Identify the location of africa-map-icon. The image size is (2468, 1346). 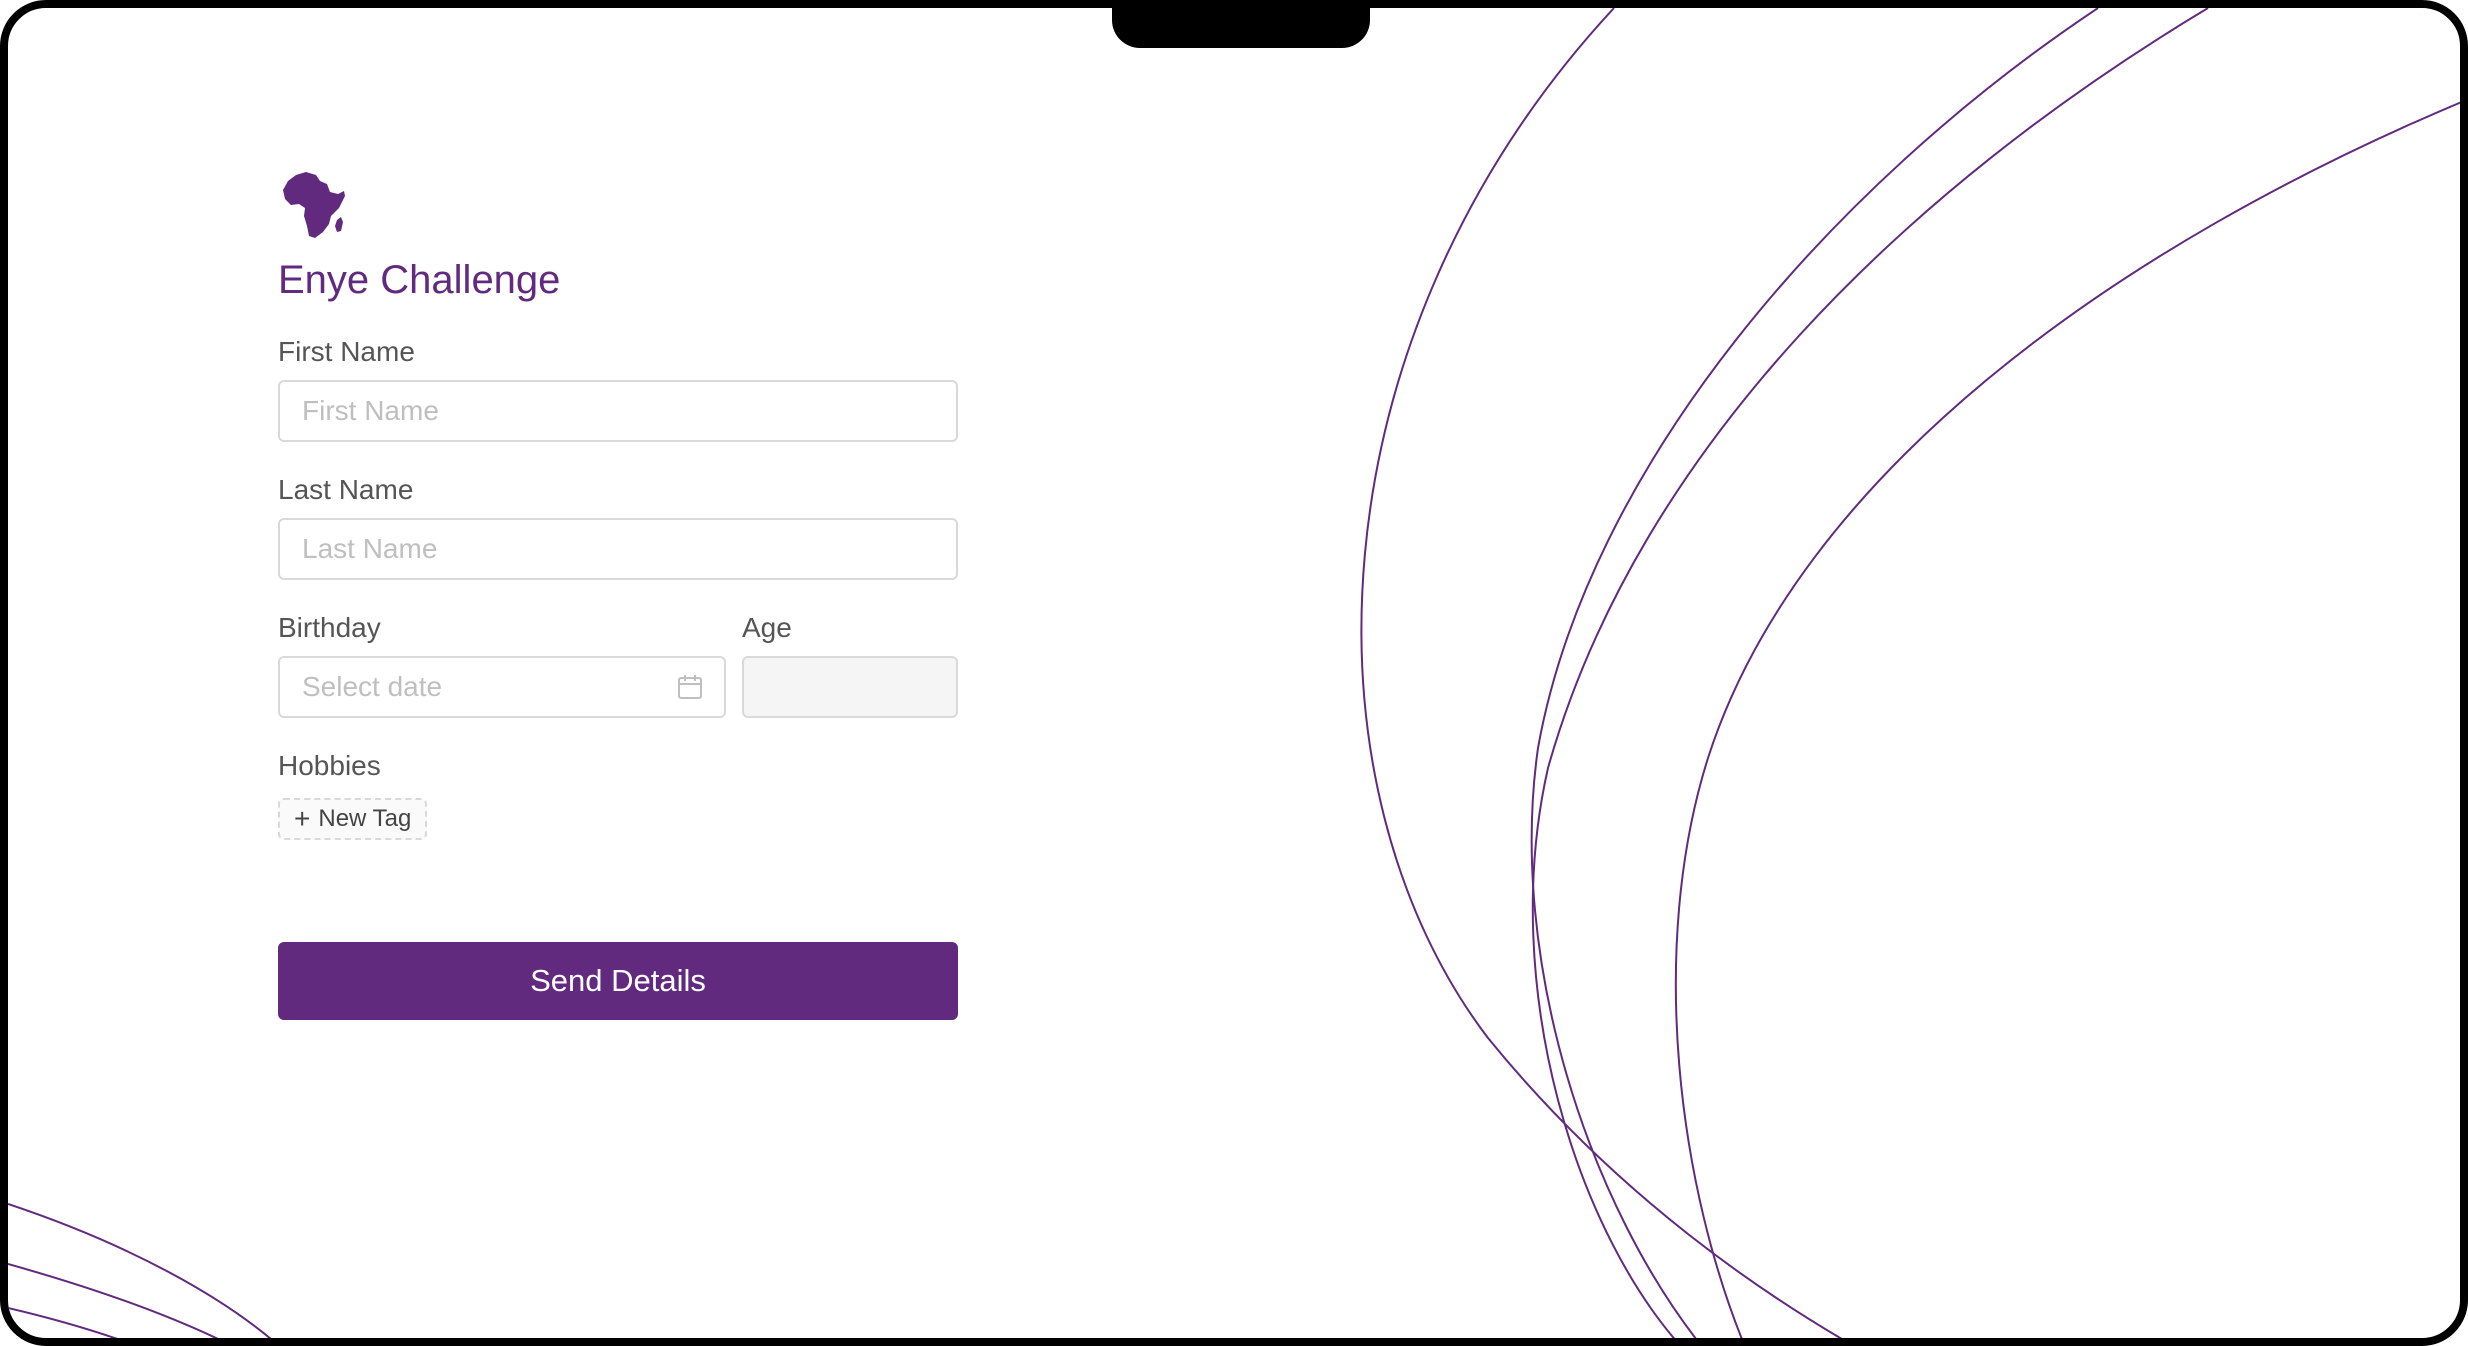
(314, 205).